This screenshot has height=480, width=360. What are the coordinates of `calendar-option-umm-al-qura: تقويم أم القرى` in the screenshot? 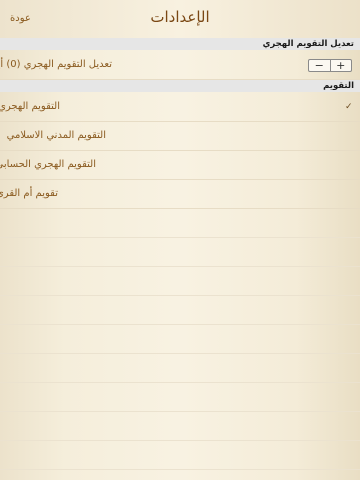 It's located at (180, 194).